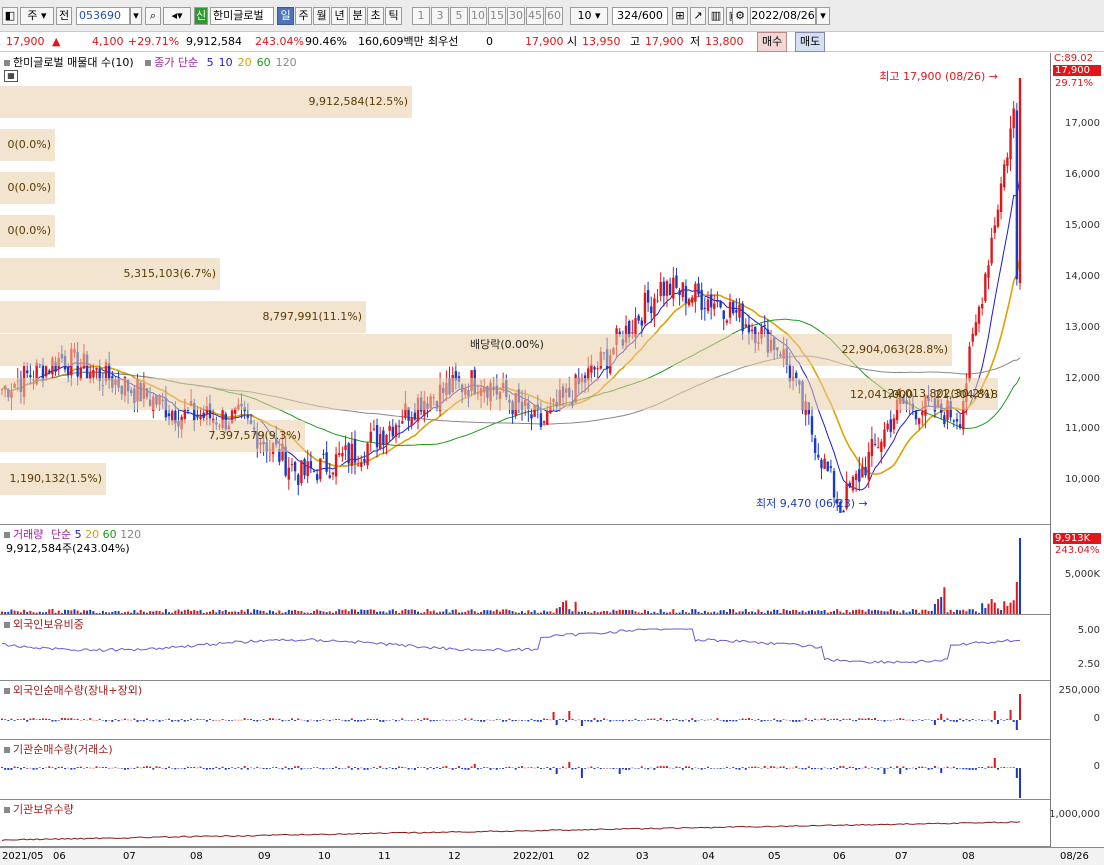  I want to click on axis-volume-tag: 9,913K, so click(1077, 538).